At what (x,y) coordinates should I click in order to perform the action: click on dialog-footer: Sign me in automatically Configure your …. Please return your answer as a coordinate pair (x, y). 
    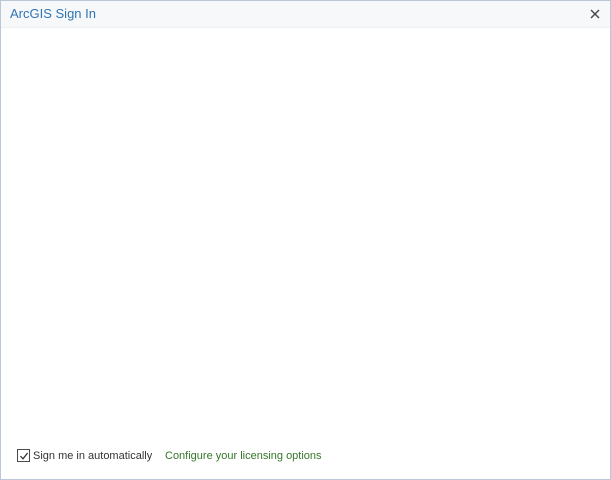
    Looking at the image, I should click on (305, 458).